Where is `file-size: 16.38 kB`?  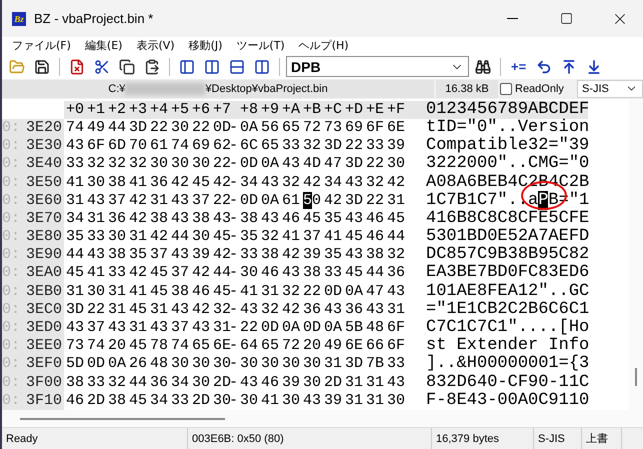 file-size: 16.38 kB is located at coordinates (467, 89).